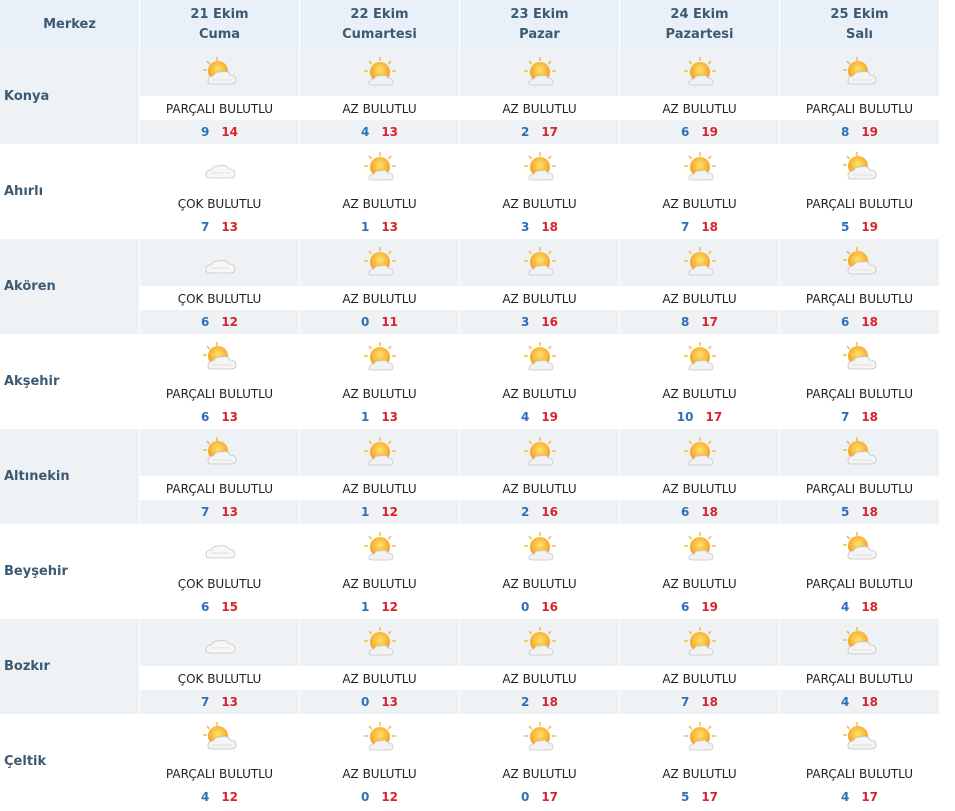  I want to click on city-name: Çeltik, so click(69, 761).